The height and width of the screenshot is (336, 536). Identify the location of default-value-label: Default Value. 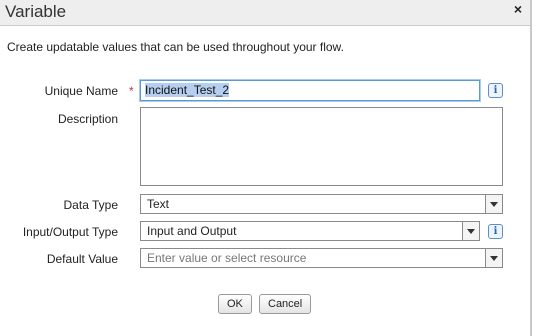
(82, 259).